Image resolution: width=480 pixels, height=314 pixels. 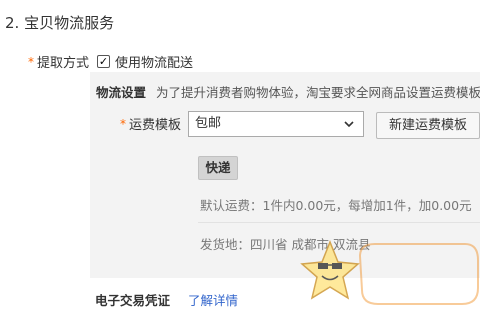 What do you see at coordinates (63, 63) in the screenshot?
I see `pickup-method-label: 提取方式` at bounding box center [63, 63].